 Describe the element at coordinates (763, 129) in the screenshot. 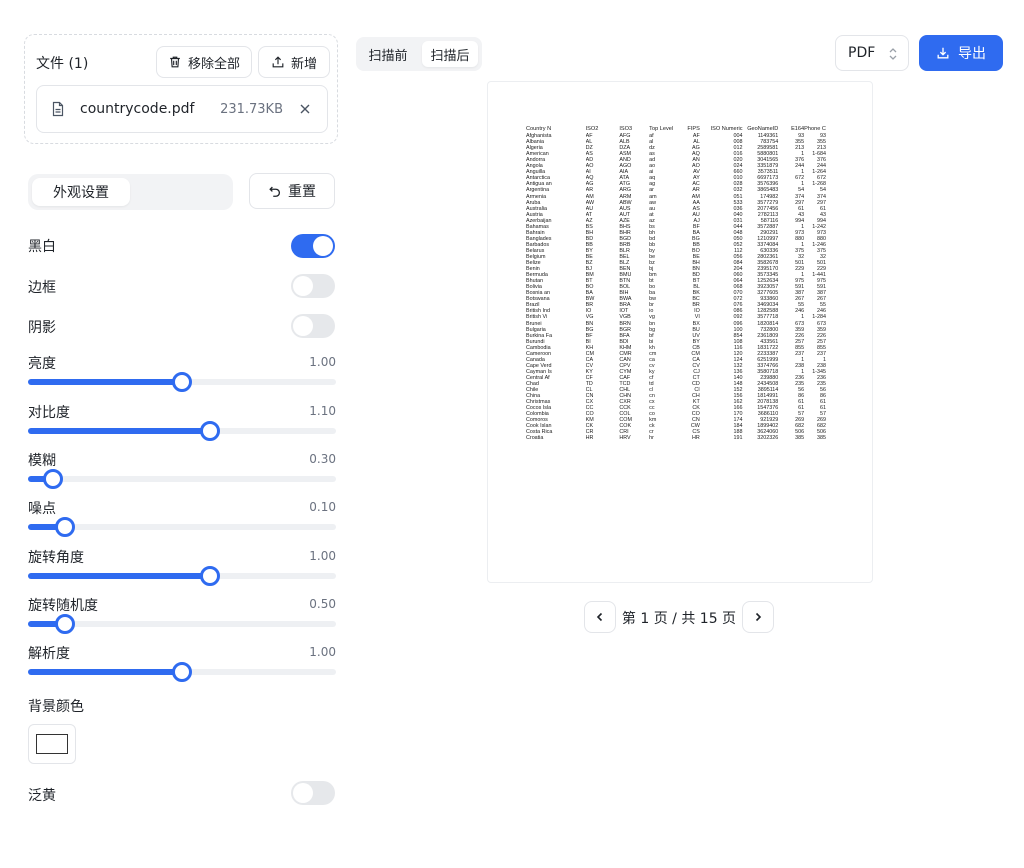

I see `header-cell: GeoNameID` at that location.